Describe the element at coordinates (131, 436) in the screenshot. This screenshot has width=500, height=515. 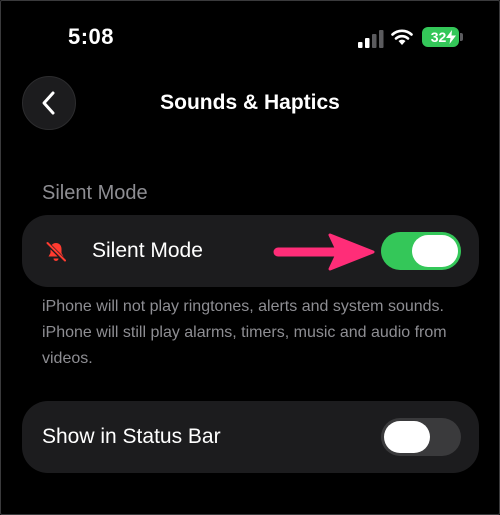
I see `show-in-status-bar-label: Show in Status Bar` at that location.